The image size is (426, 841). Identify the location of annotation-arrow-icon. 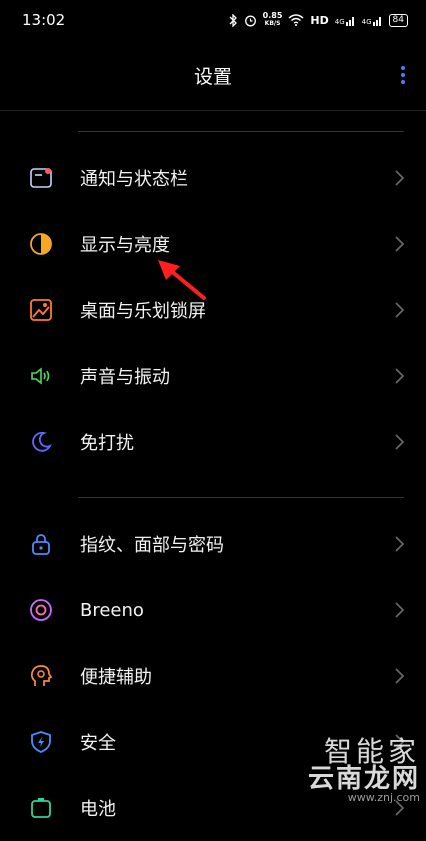
(182, 280).